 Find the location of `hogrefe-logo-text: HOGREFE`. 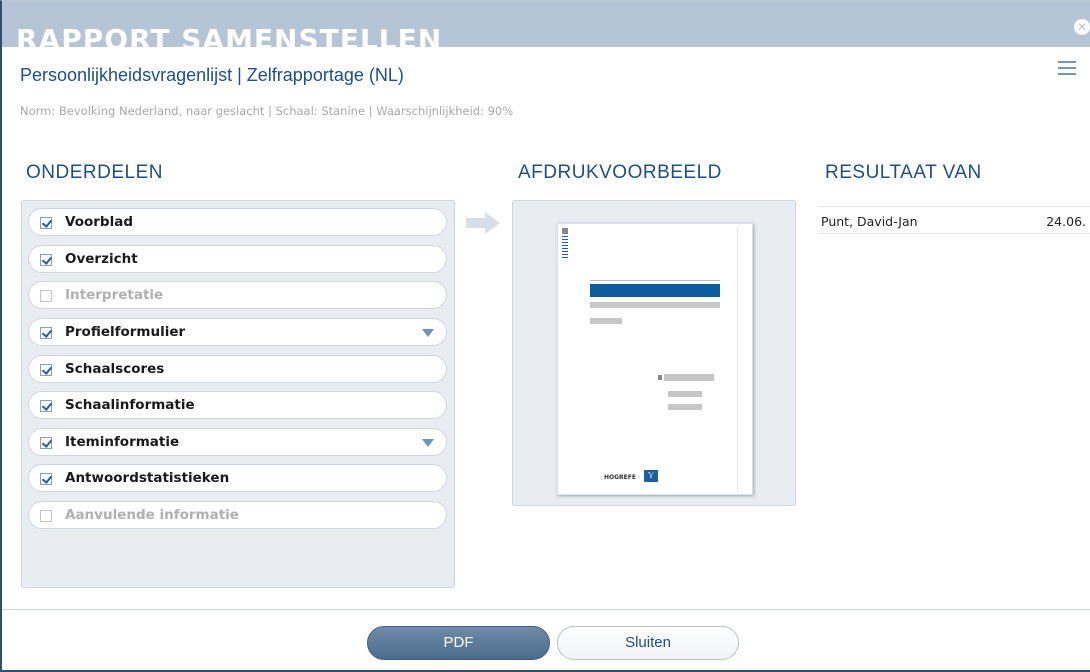

hogrefe-logo-text: HOGREFE is located at coordinates (620, 477).